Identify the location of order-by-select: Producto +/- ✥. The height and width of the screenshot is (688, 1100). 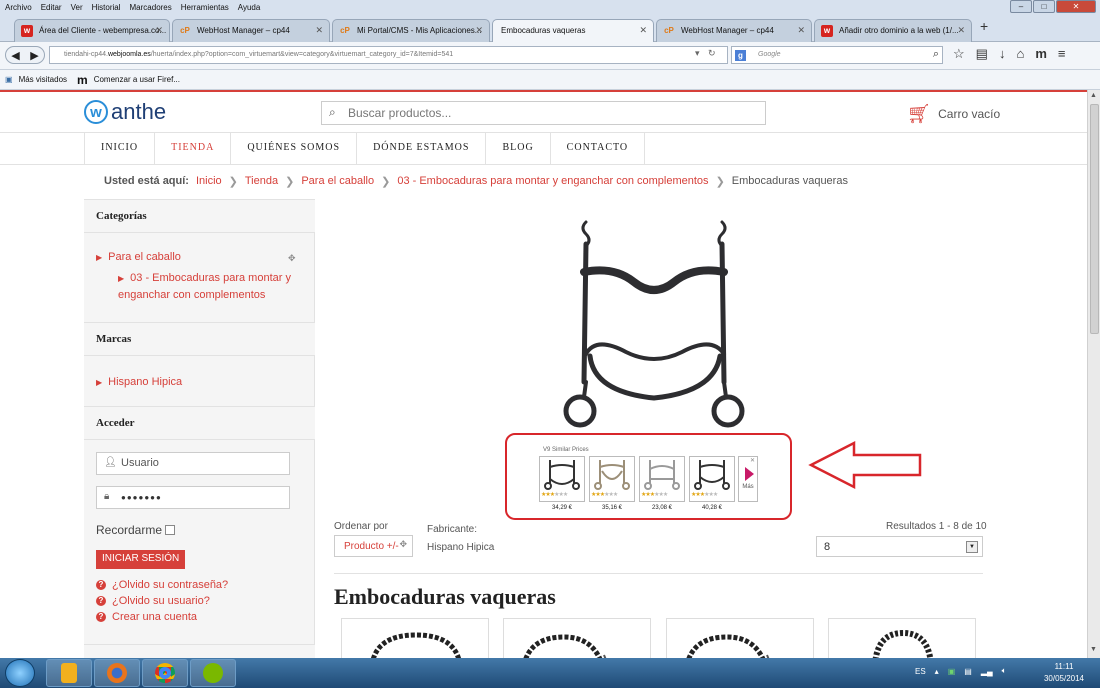
(373, 546).